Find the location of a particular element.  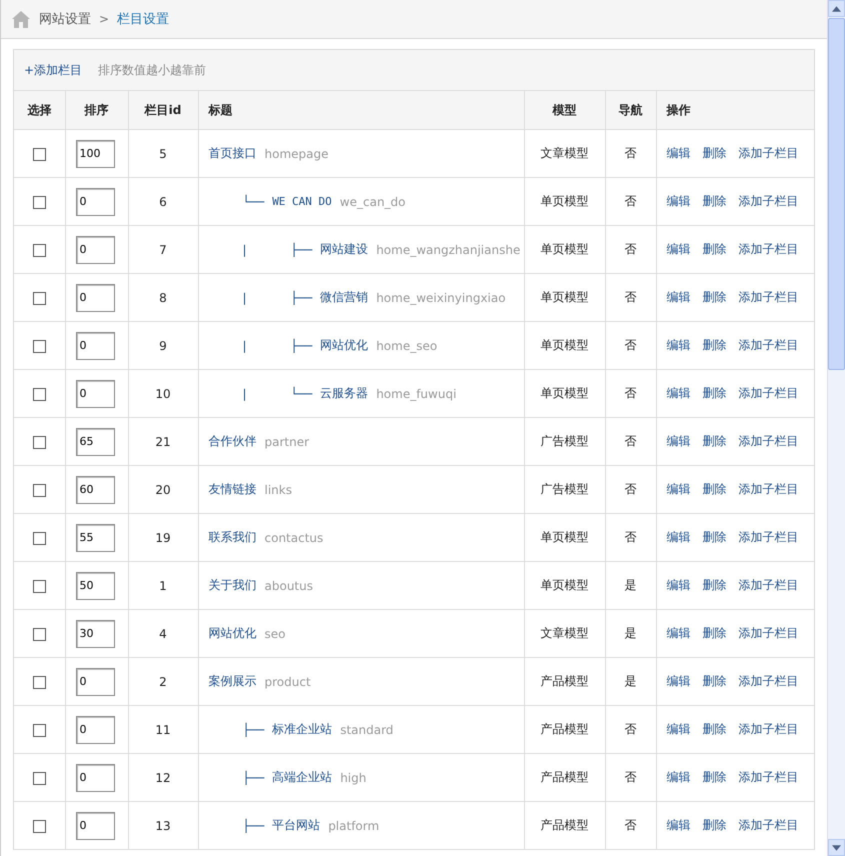

column-title-link: 标准企业站 is located at coordinates (302, 729).